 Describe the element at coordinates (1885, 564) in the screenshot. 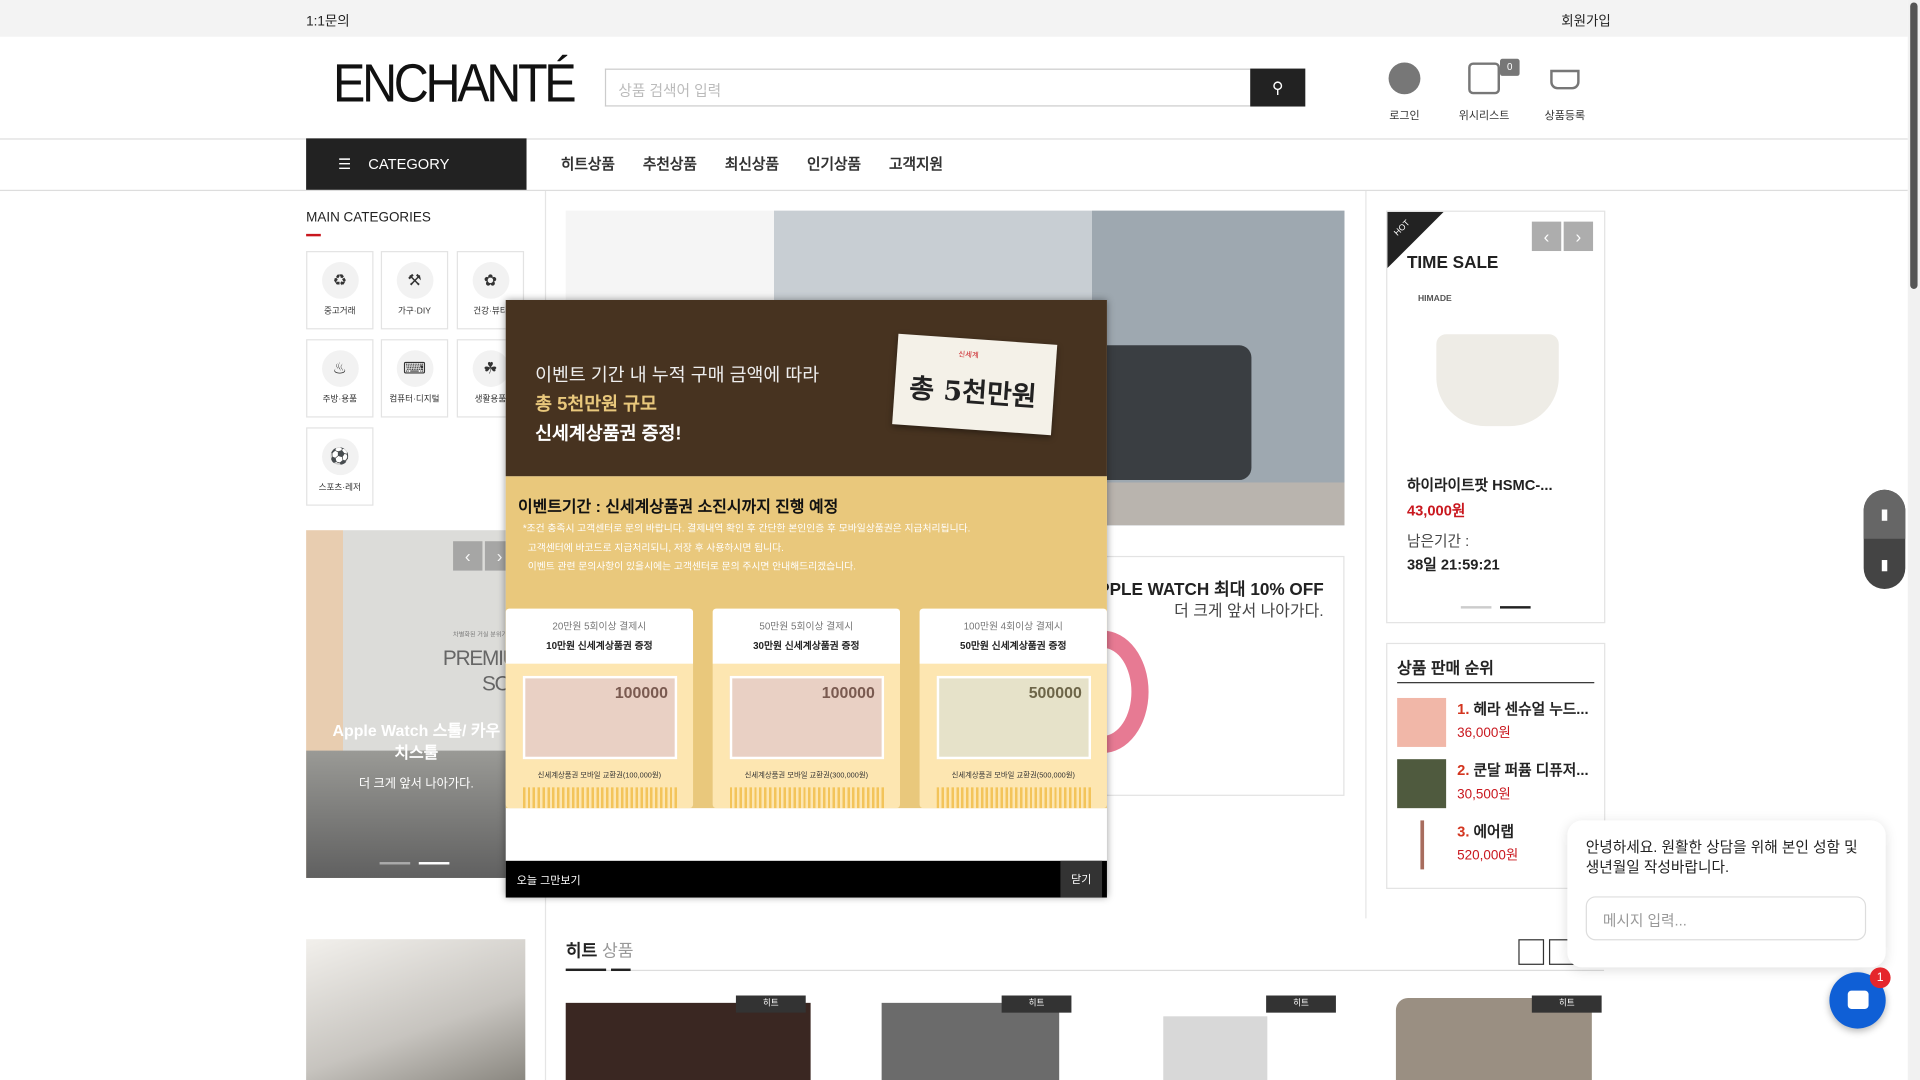

I see `cart-side-button: ▮` at that location.